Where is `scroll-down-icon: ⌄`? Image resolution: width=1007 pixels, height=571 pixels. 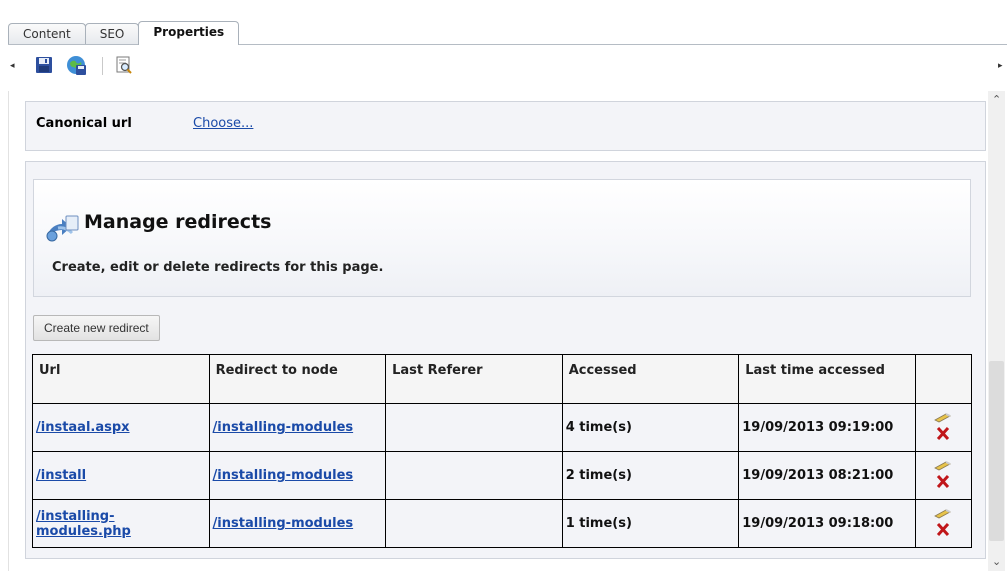
scroll-down-icon: ⌄ is located at coordinates (996, 561).